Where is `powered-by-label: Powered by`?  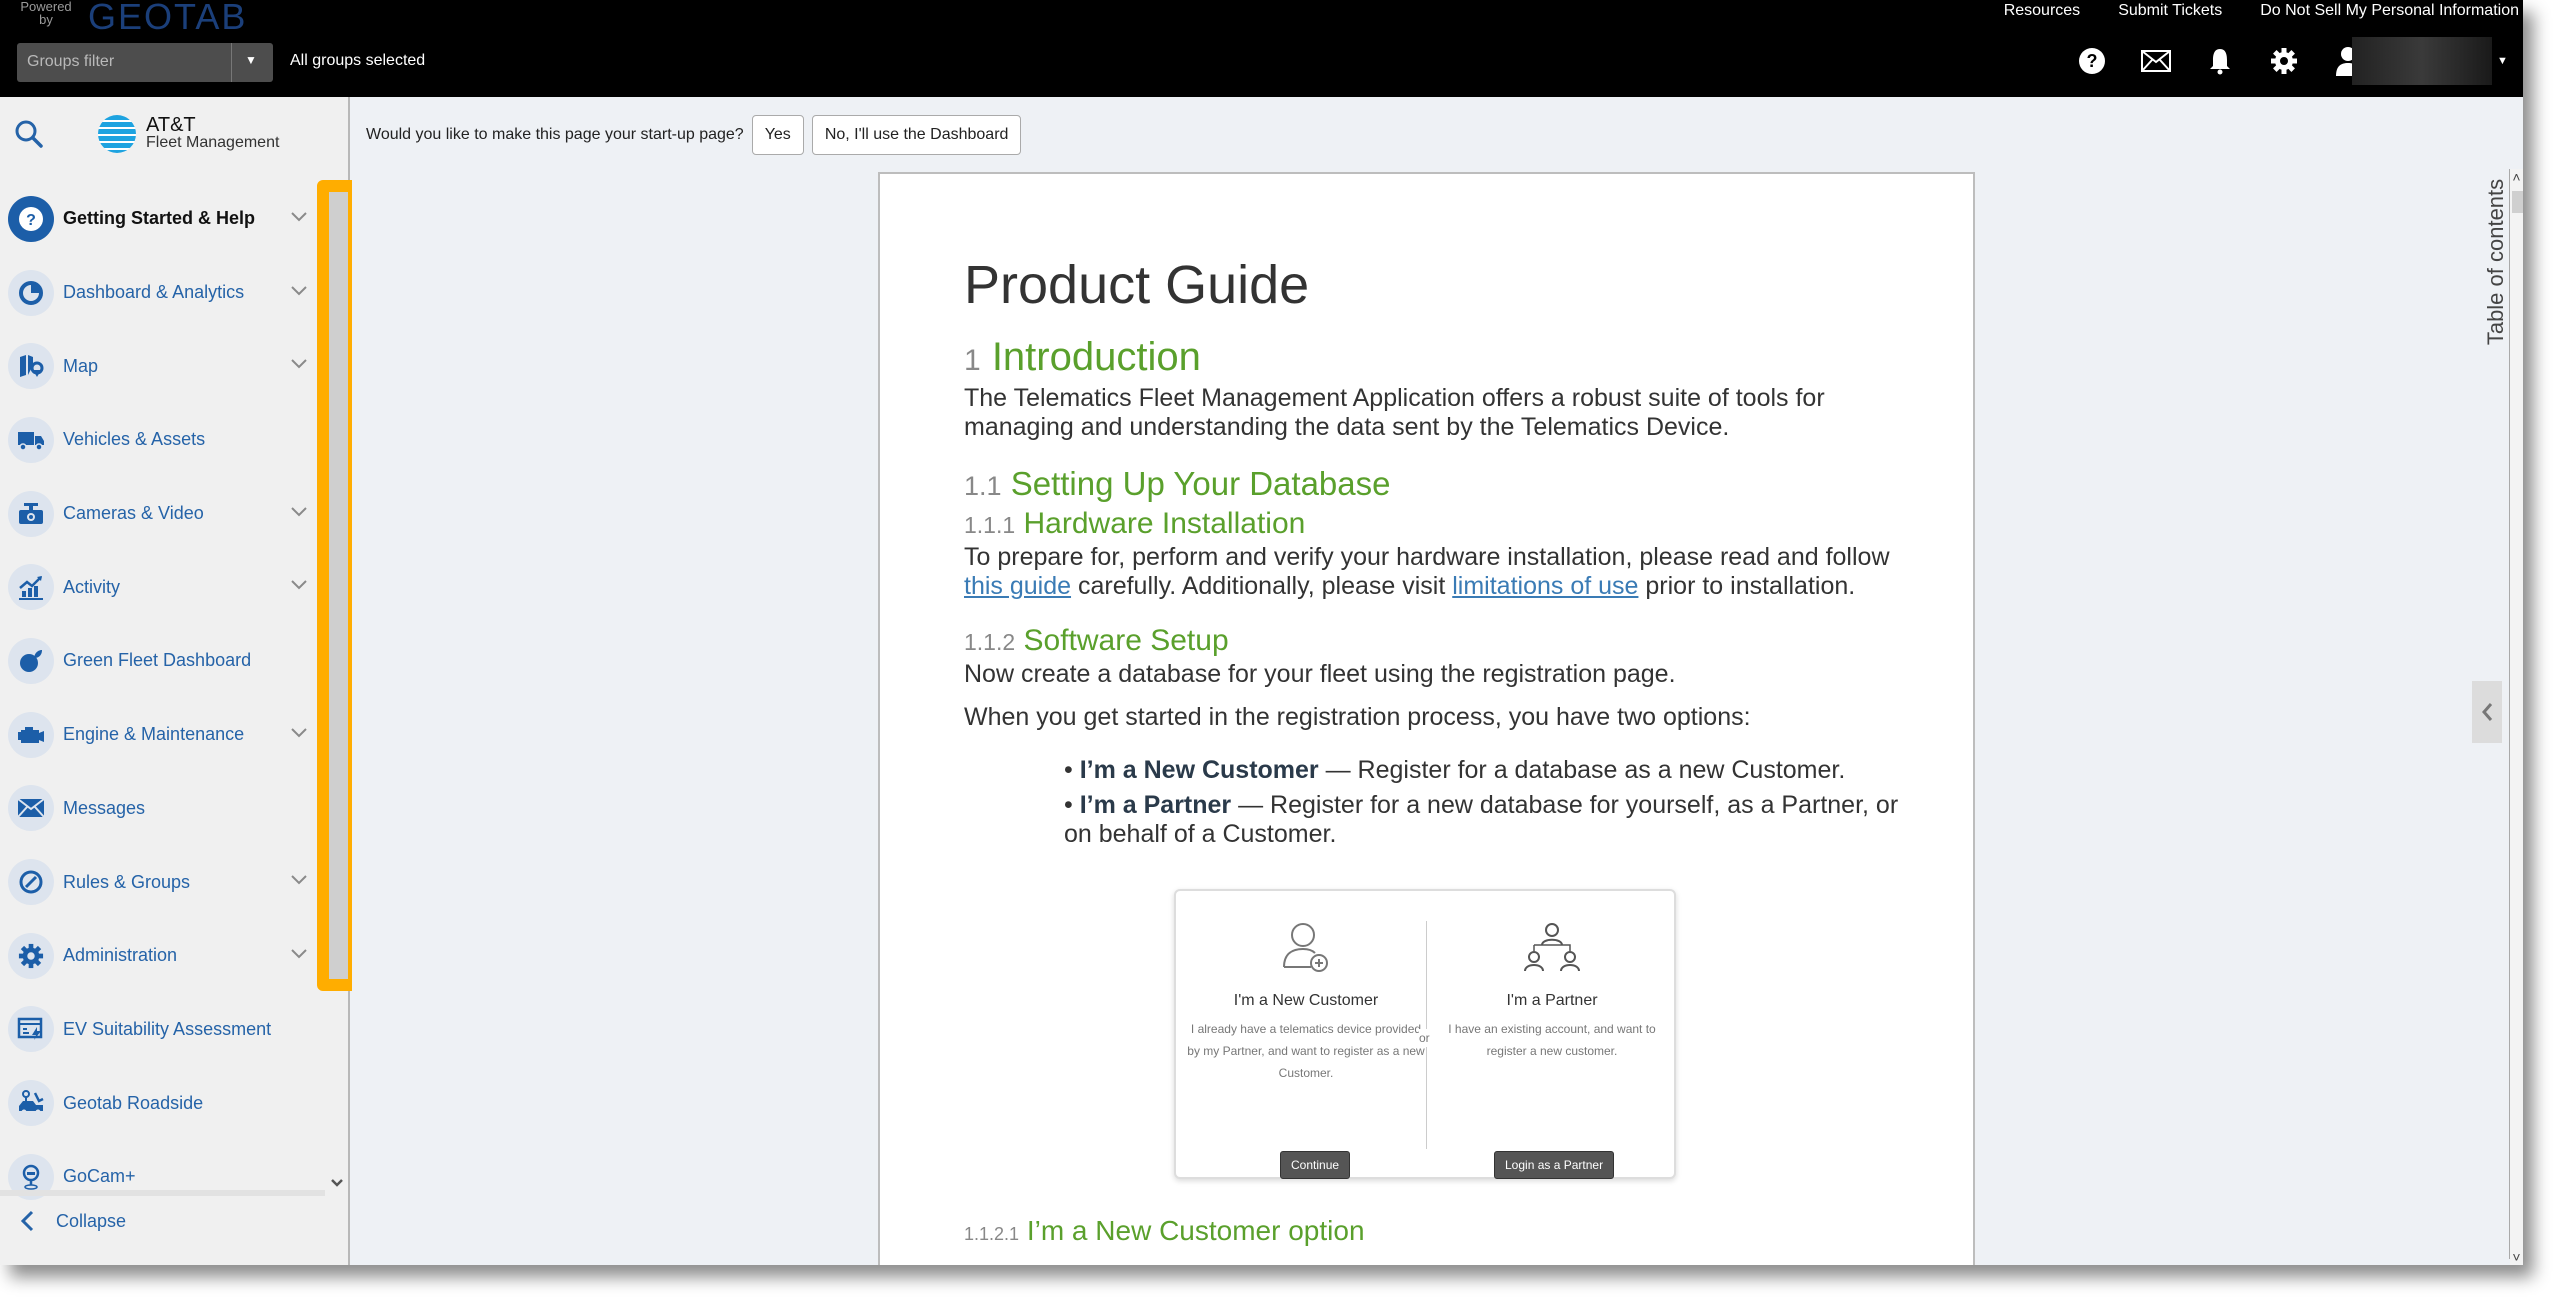 powered-by-label: Powered by is located at coordinates (46, 13).